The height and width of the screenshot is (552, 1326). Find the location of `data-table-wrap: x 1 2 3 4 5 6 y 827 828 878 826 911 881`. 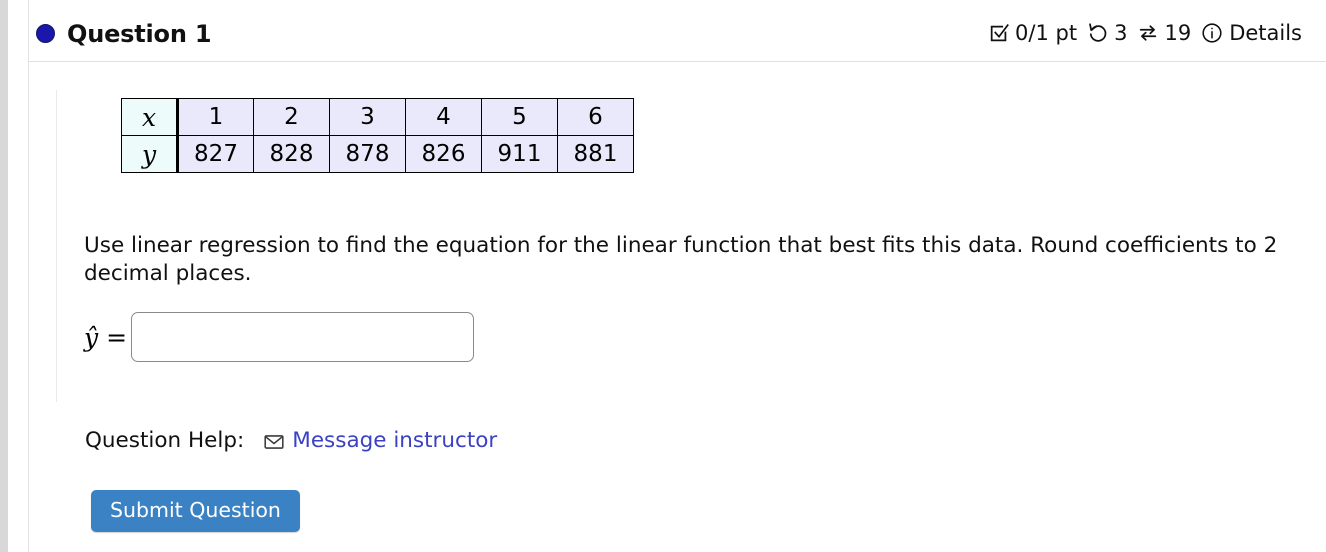

data-table-wrap: x 1 2 3 4 5 6 y 827 828 878 826 911 881 is located at coordinates (377, 135).